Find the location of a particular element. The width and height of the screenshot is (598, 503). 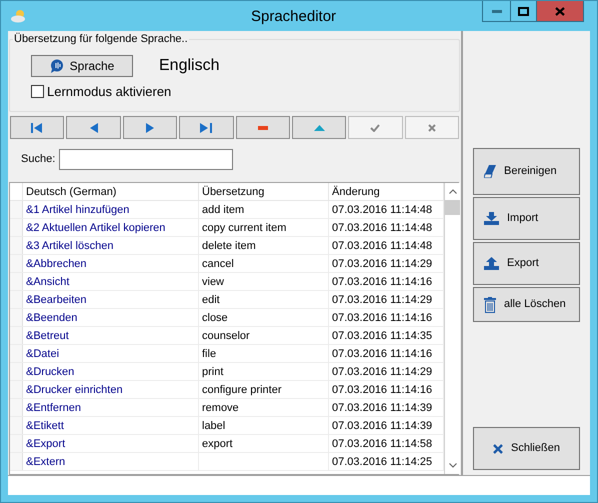

scroll-up-icon is located at coordinates (452, 191).